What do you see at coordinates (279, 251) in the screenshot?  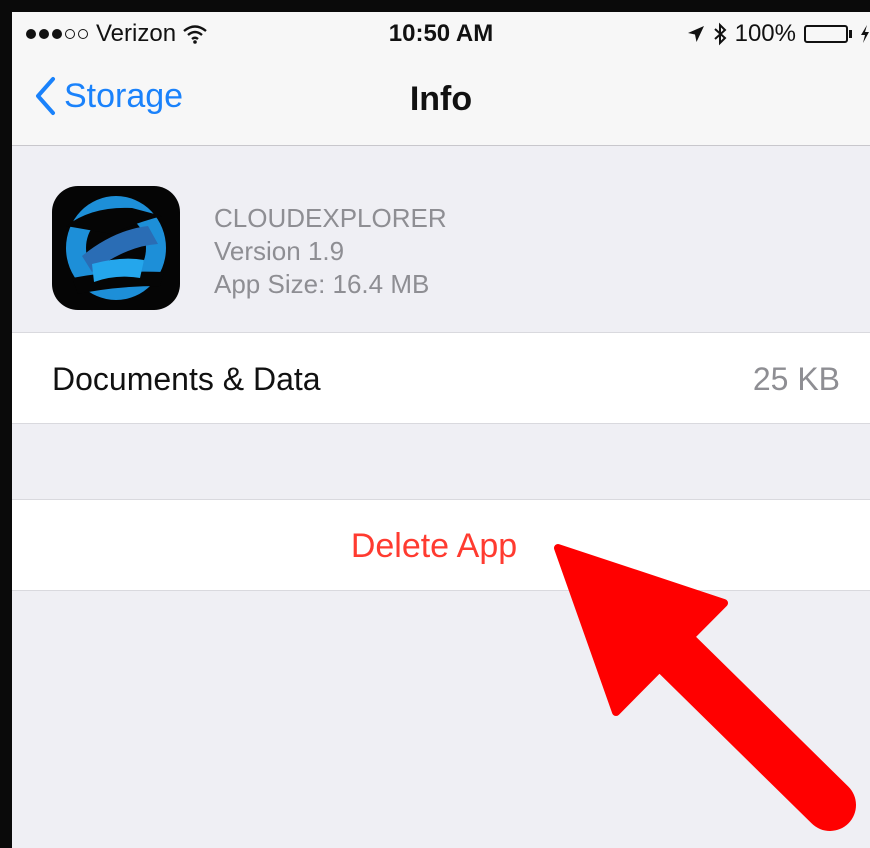 I see `app-version: Version 1.9` at bounding box center [279, 251].